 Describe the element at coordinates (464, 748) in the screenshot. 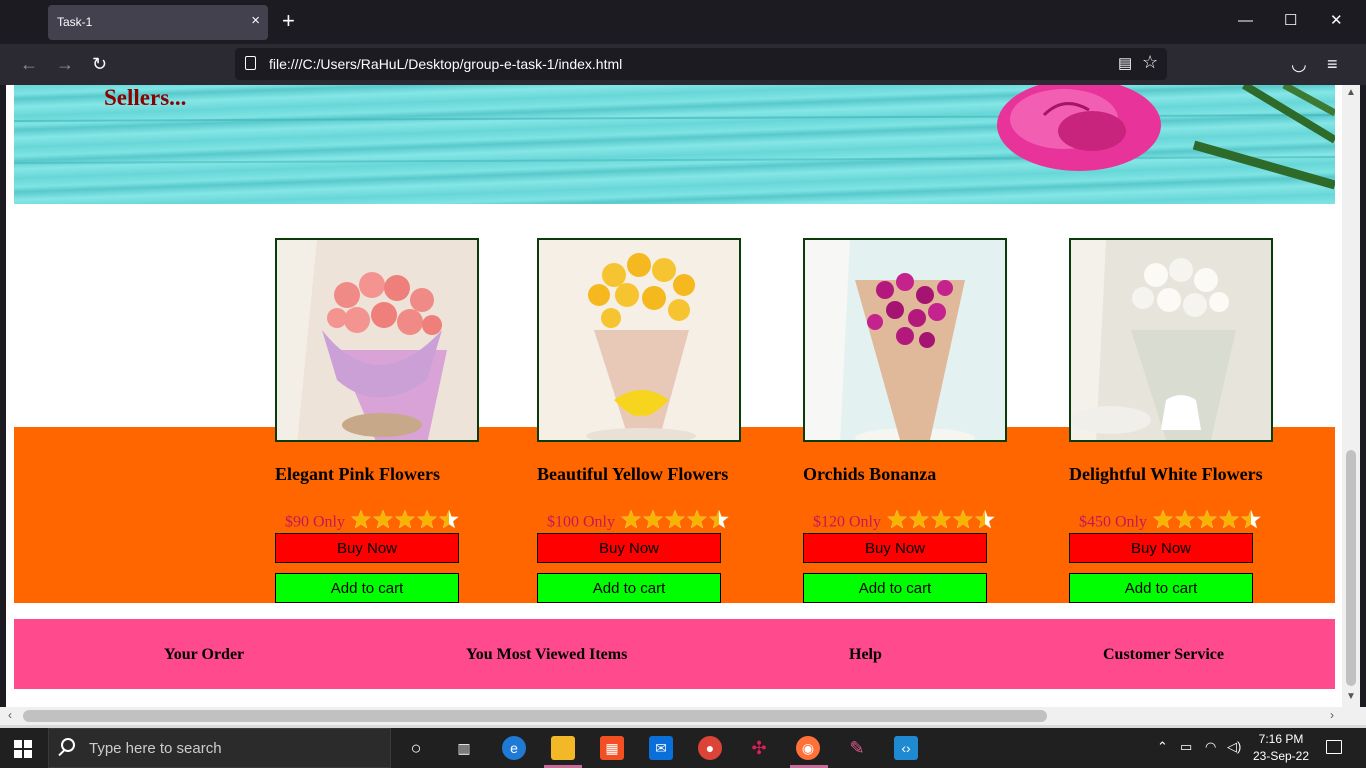

I see `task-view-icon: ▥` at that location.